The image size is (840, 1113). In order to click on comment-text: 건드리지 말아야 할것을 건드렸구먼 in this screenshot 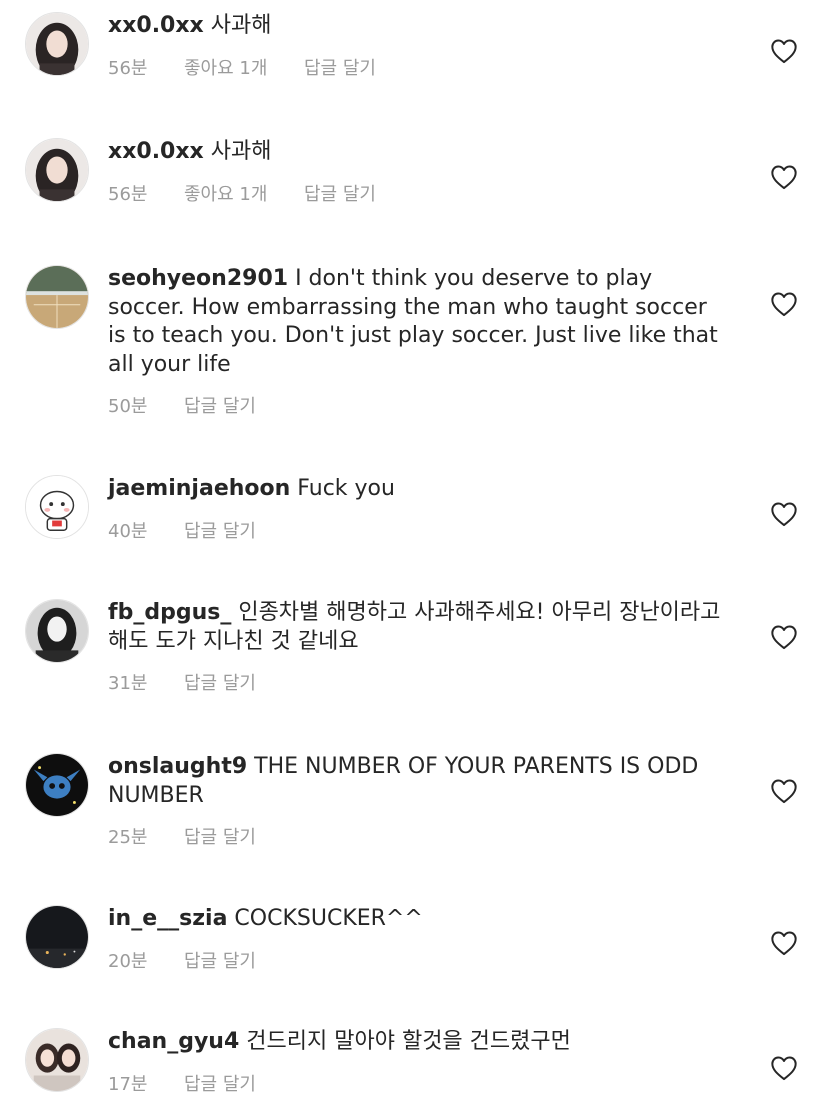, I will do `click(408, 1041)`.